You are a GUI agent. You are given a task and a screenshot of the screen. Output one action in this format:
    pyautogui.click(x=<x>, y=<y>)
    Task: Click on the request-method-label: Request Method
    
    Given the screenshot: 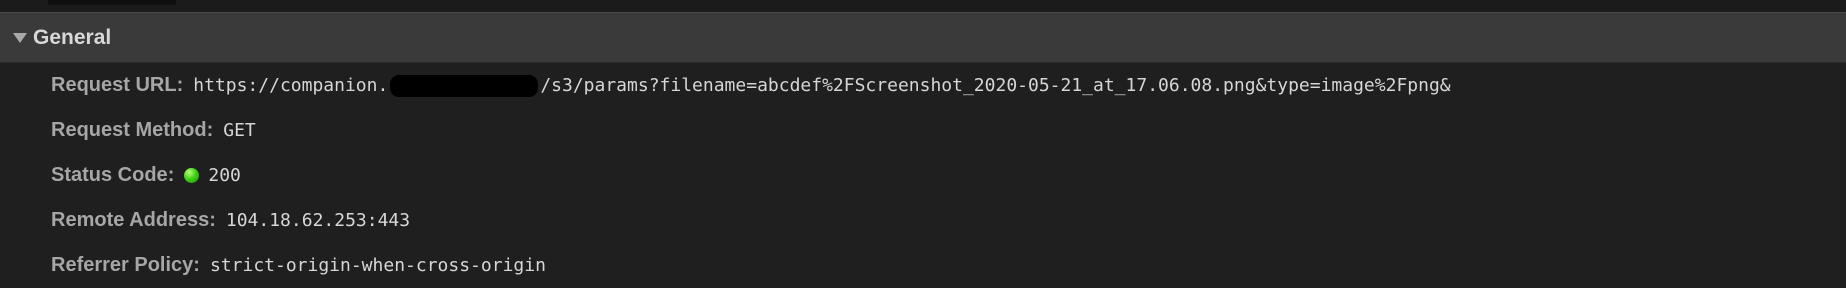 What is the action you would take?
    pyautogui.click(x=129, y=130)
    